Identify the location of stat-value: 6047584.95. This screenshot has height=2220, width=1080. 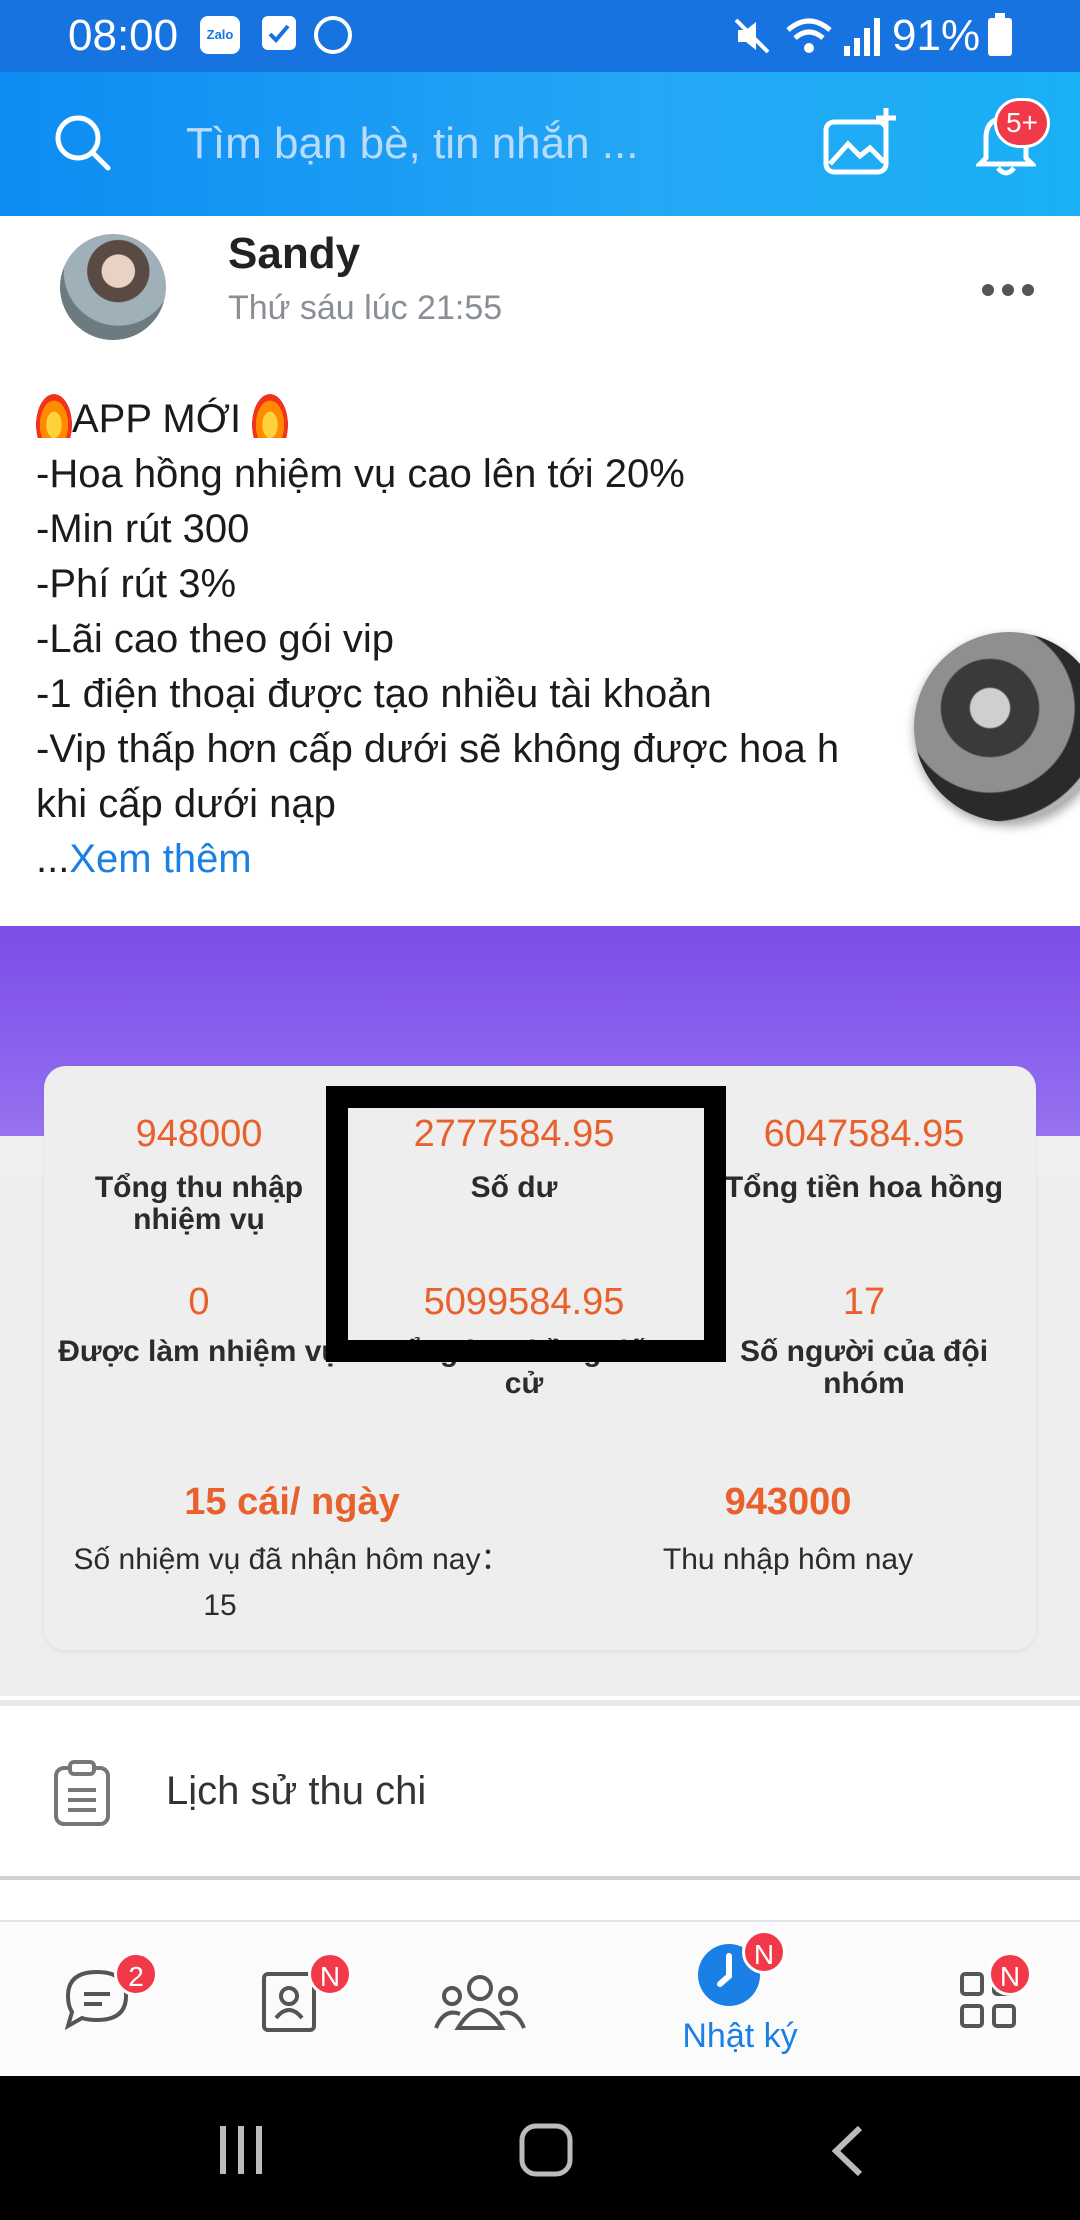
(864, 1134).